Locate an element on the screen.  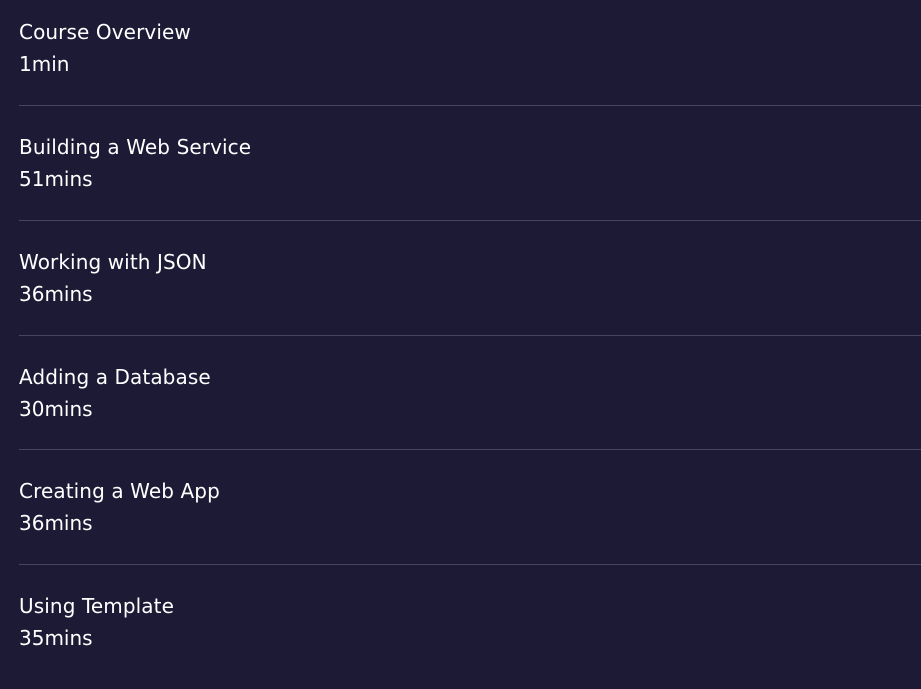
module-title: Creating a Web App is located at coordinates (119, 491).